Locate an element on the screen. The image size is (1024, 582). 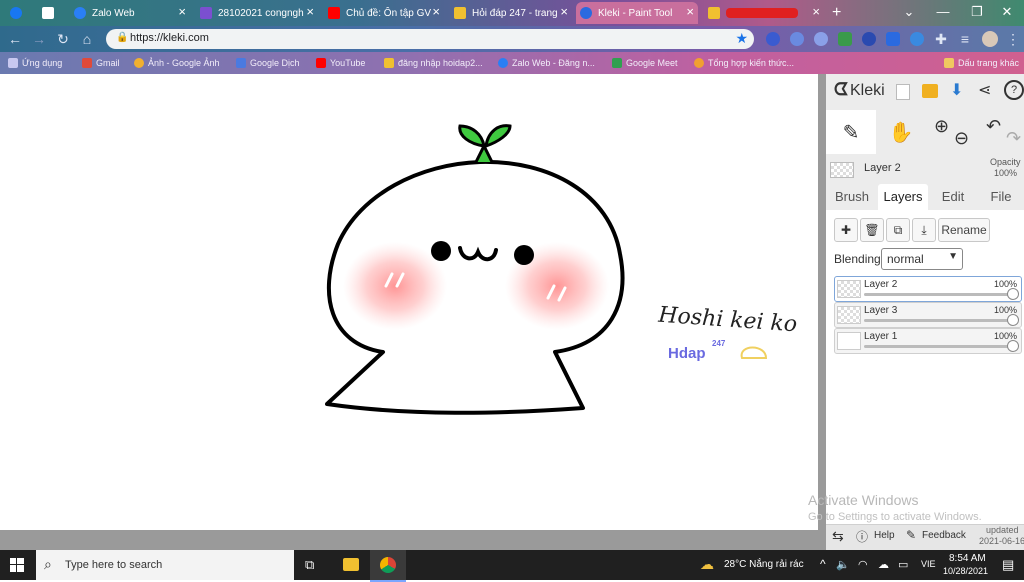
bookmark-other: Dấu trang khác is located at coordinates (981, 63).